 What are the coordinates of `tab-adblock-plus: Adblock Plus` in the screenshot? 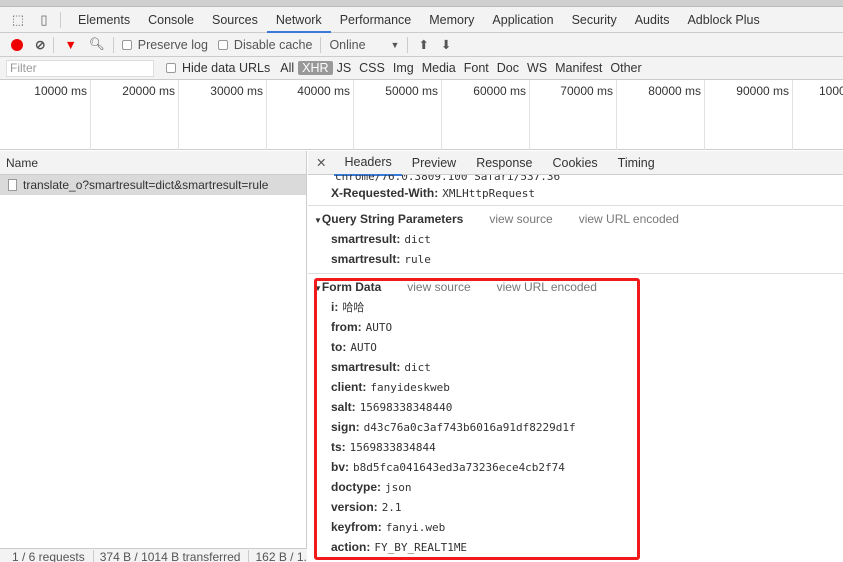 It's located at (723, 20).